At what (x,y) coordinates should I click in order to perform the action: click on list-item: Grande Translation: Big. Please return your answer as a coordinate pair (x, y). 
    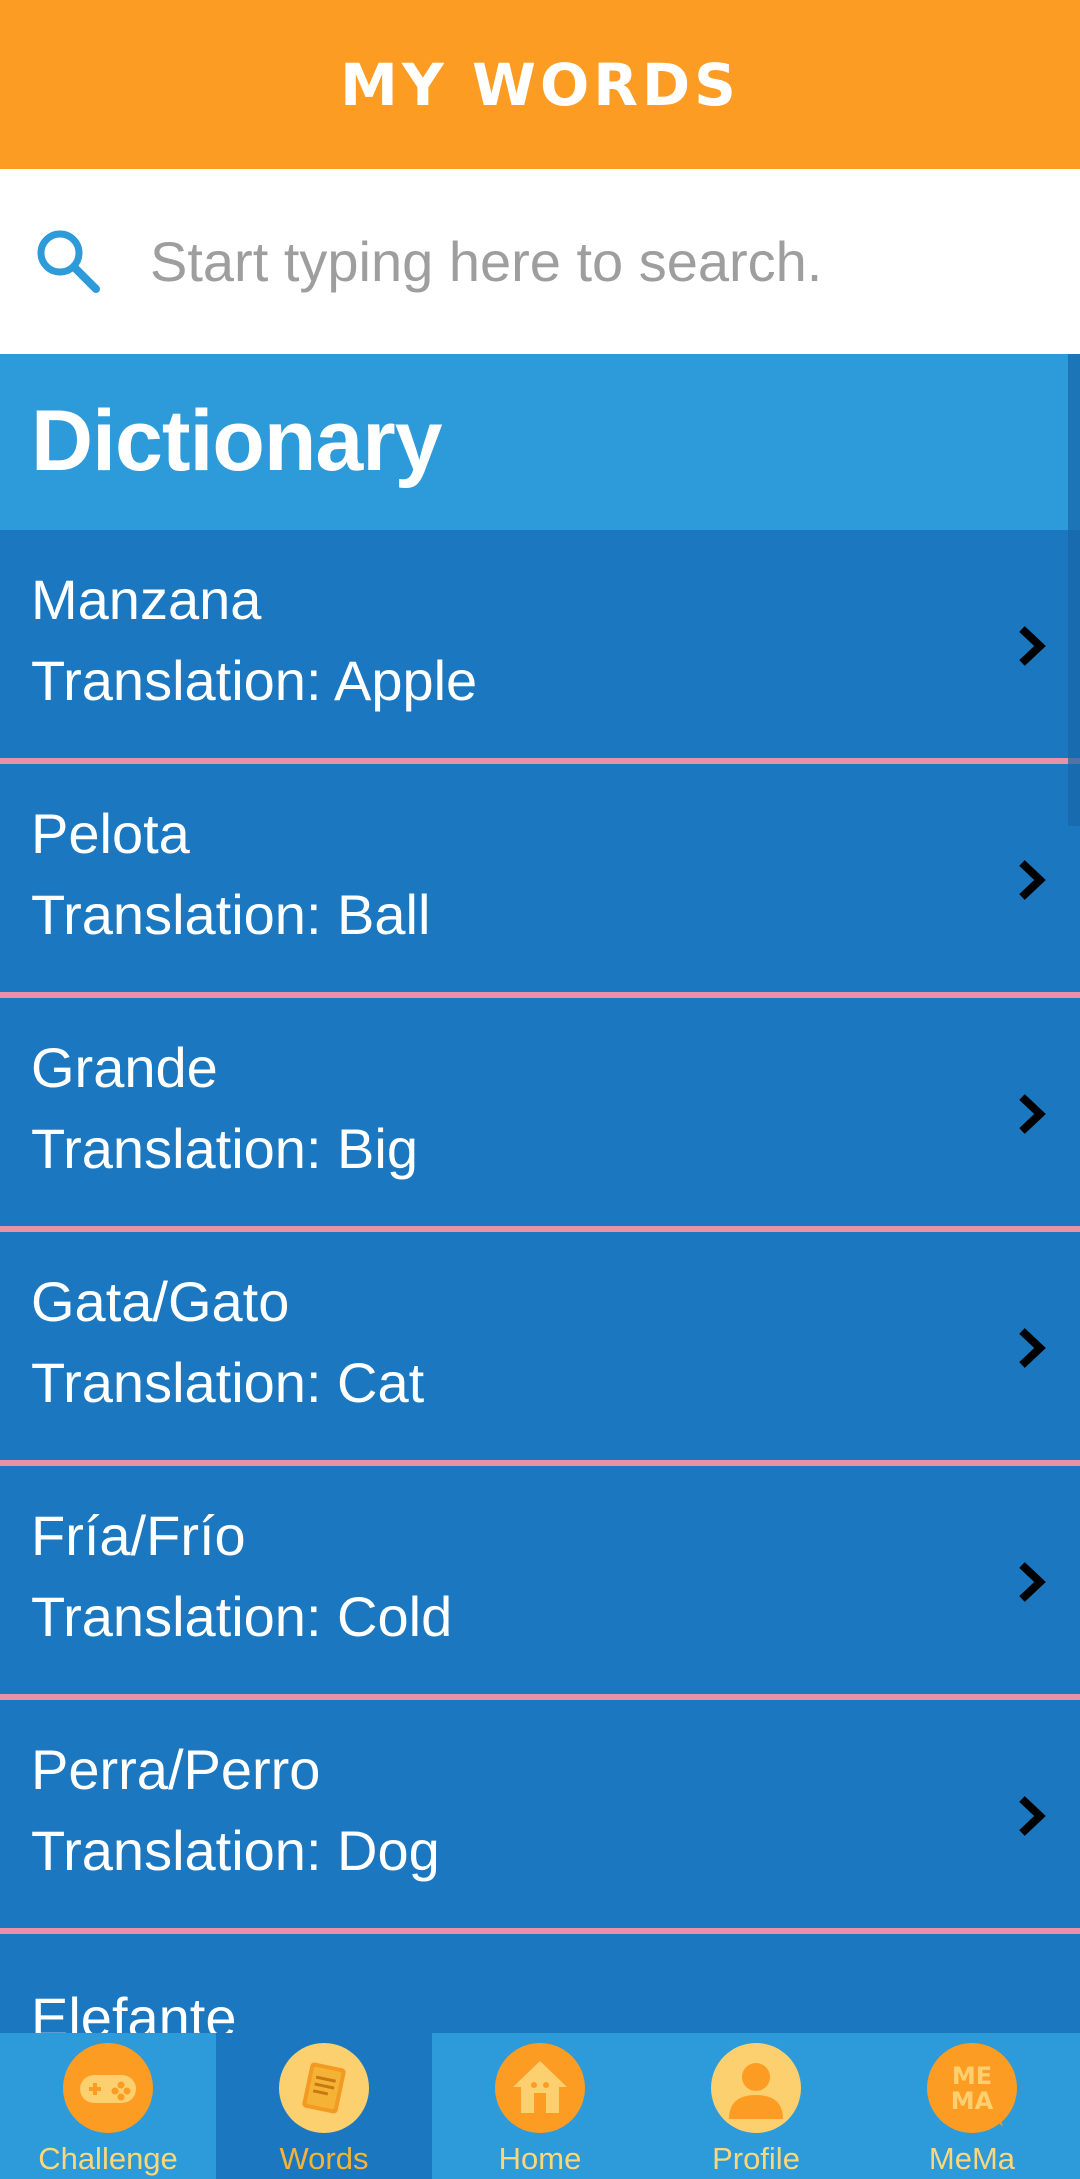
    Looking at the image, I should click on (540, 1115).